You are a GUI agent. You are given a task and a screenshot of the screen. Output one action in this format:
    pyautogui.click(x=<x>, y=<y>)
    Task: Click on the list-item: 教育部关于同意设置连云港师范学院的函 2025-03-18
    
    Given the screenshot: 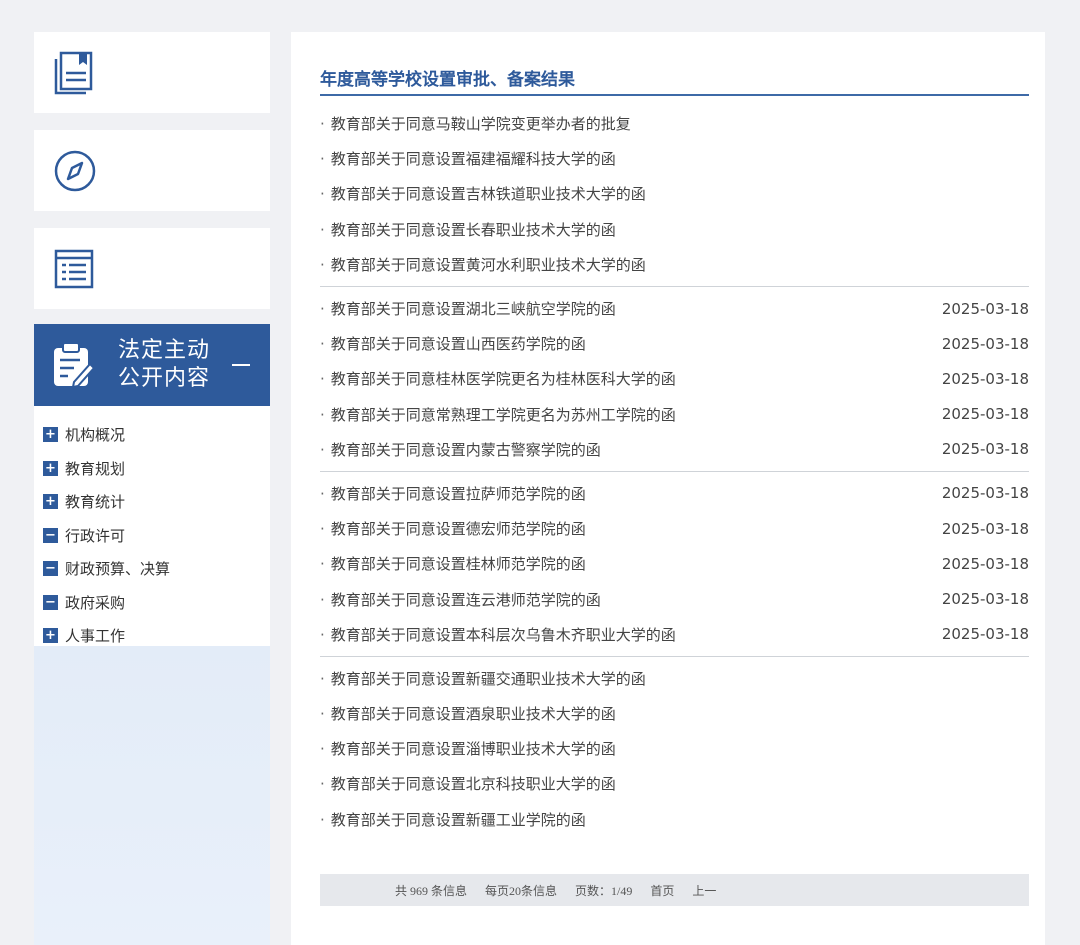 What is the action you would take?
    pyautogui.click(x=674, y=598)
    